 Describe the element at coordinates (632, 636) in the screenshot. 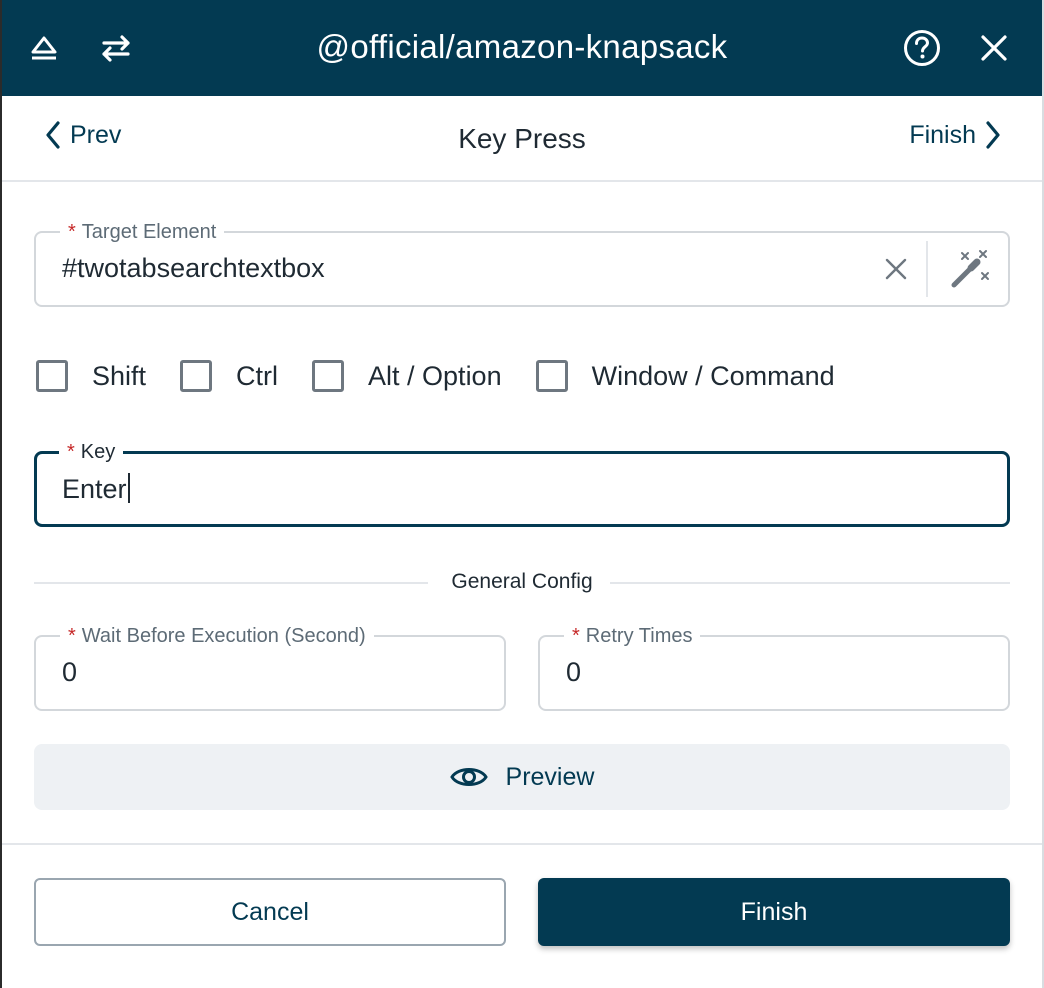

I see `retry-label: * Retry Times` at that location.